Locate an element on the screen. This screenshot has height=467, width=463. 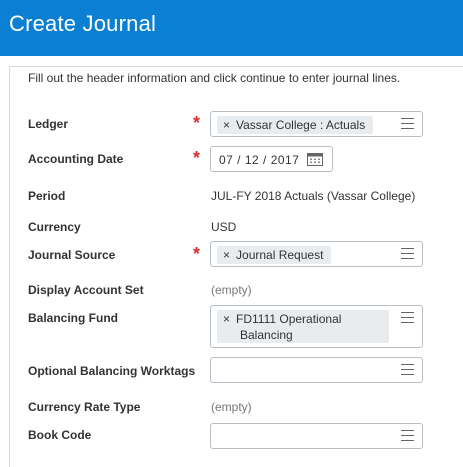
optional-balancing-worktags-field is located at coordinates (316, 370).